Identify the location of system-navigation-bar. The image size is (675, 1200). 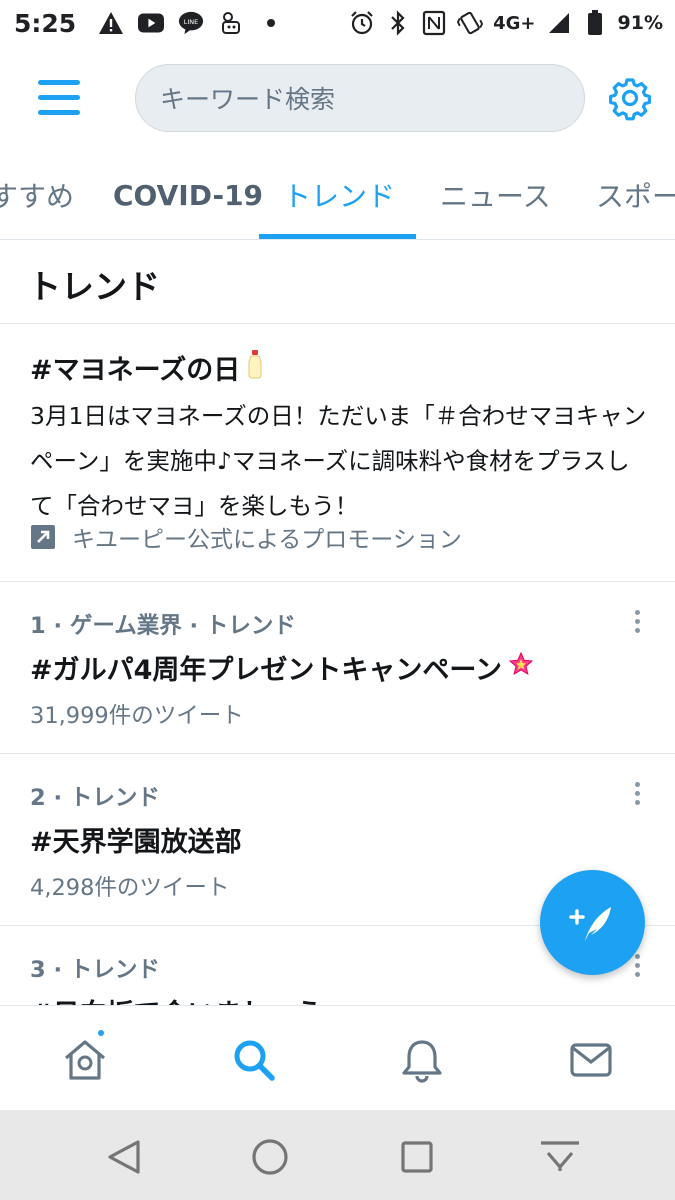
(337, 1155).